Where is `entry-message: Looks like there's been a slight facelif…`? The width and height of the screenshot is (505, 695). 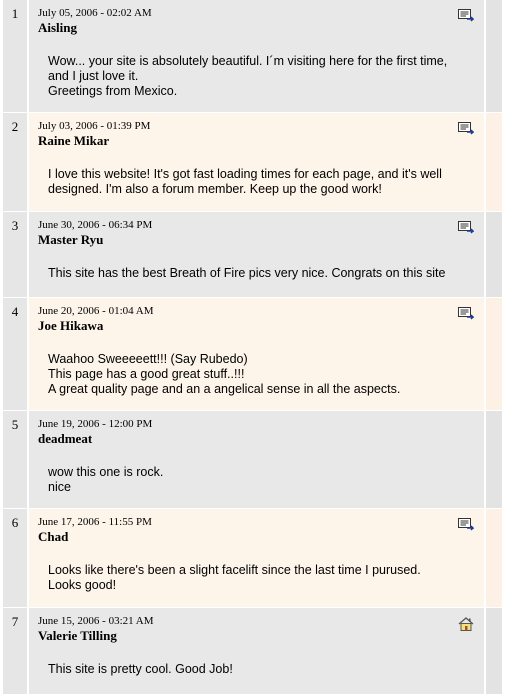
entry-message: Looks like there's been a slight facelif… is located at coordinates (234, 577).